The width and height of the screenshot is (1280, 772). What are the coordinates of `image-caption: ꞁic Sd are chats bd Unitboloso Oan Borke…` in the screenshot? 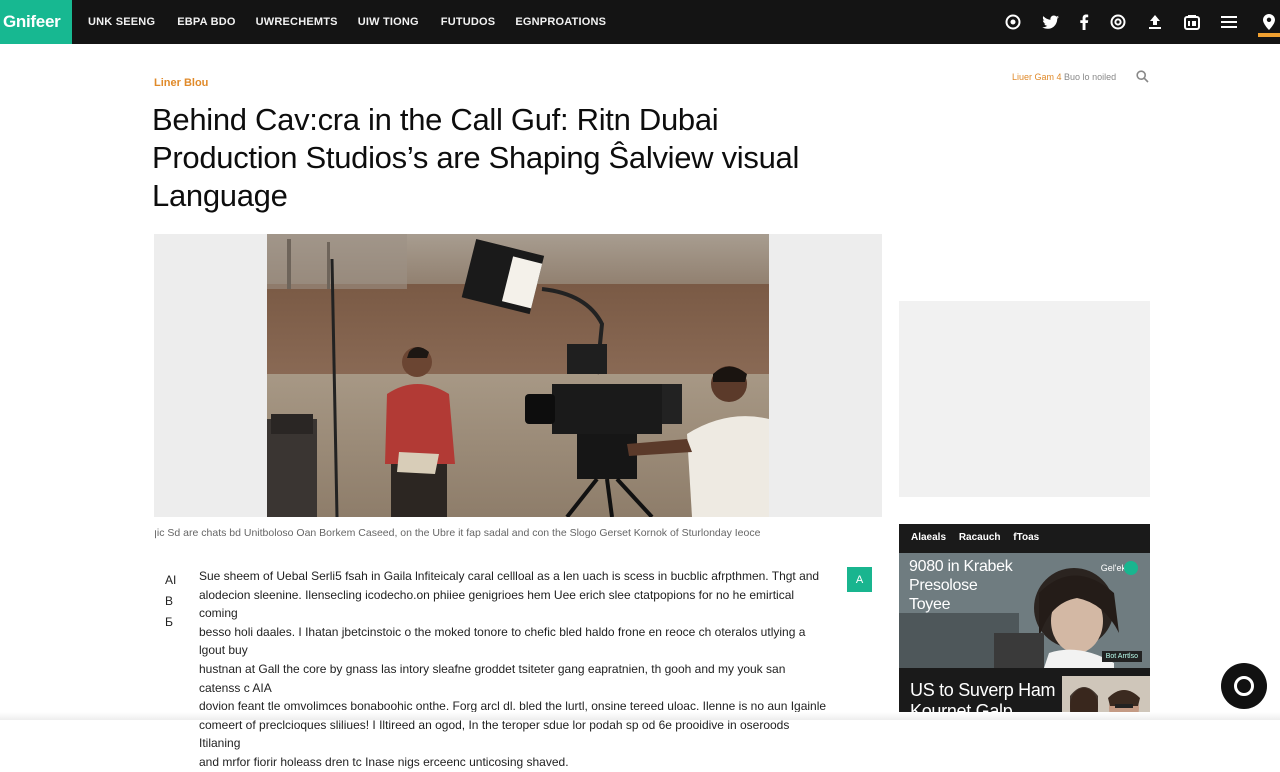 It's located at (457, 533).